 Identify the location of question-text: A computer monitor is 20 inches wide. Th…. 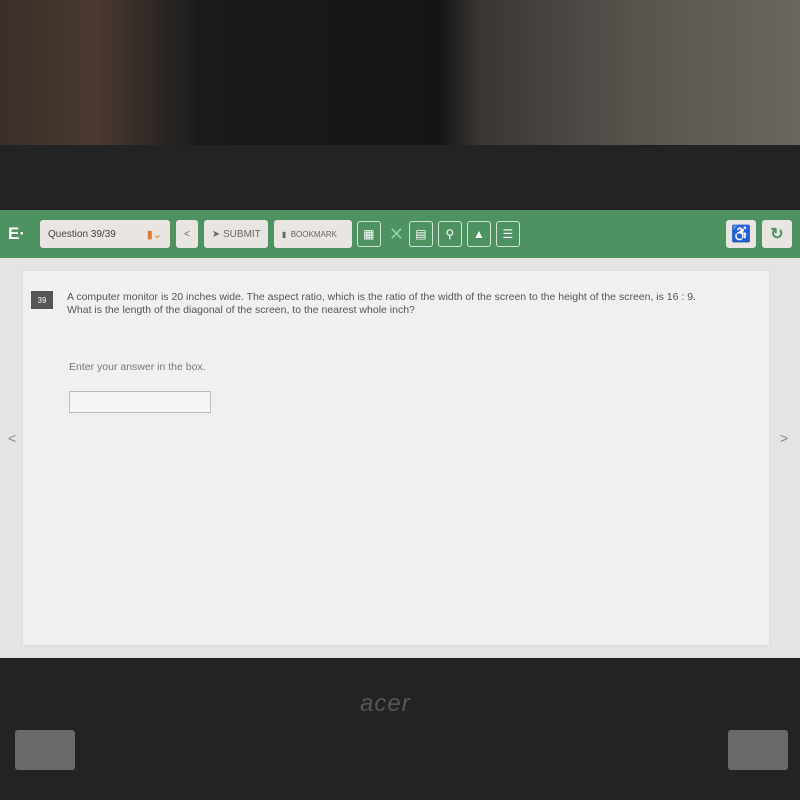
(412, 303).